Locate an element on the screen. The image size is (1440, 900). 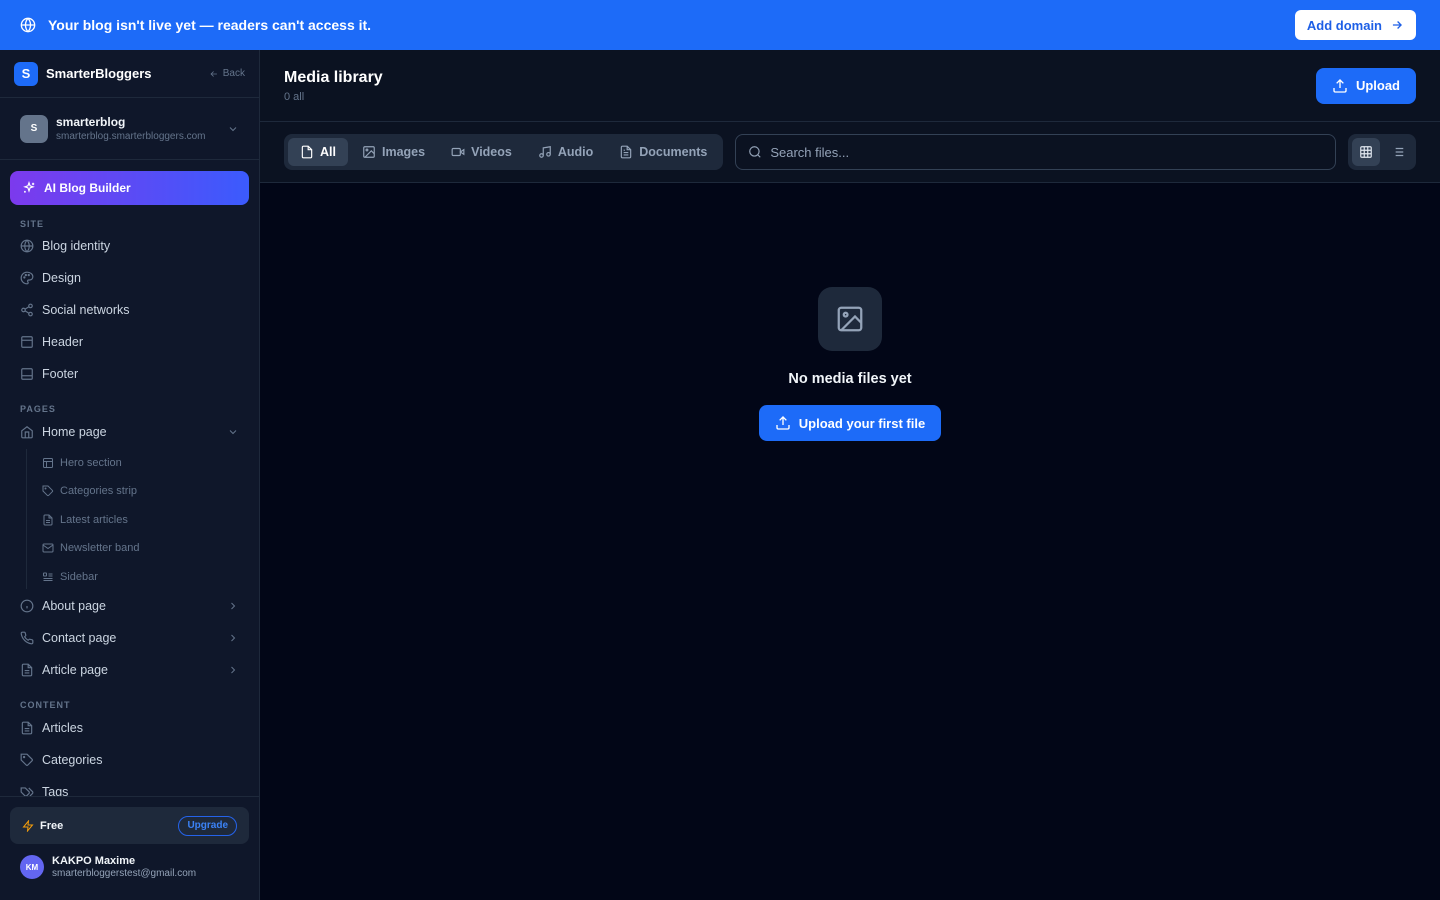
sidebar-item-label: Contact page is located at coordinates (79, 638).